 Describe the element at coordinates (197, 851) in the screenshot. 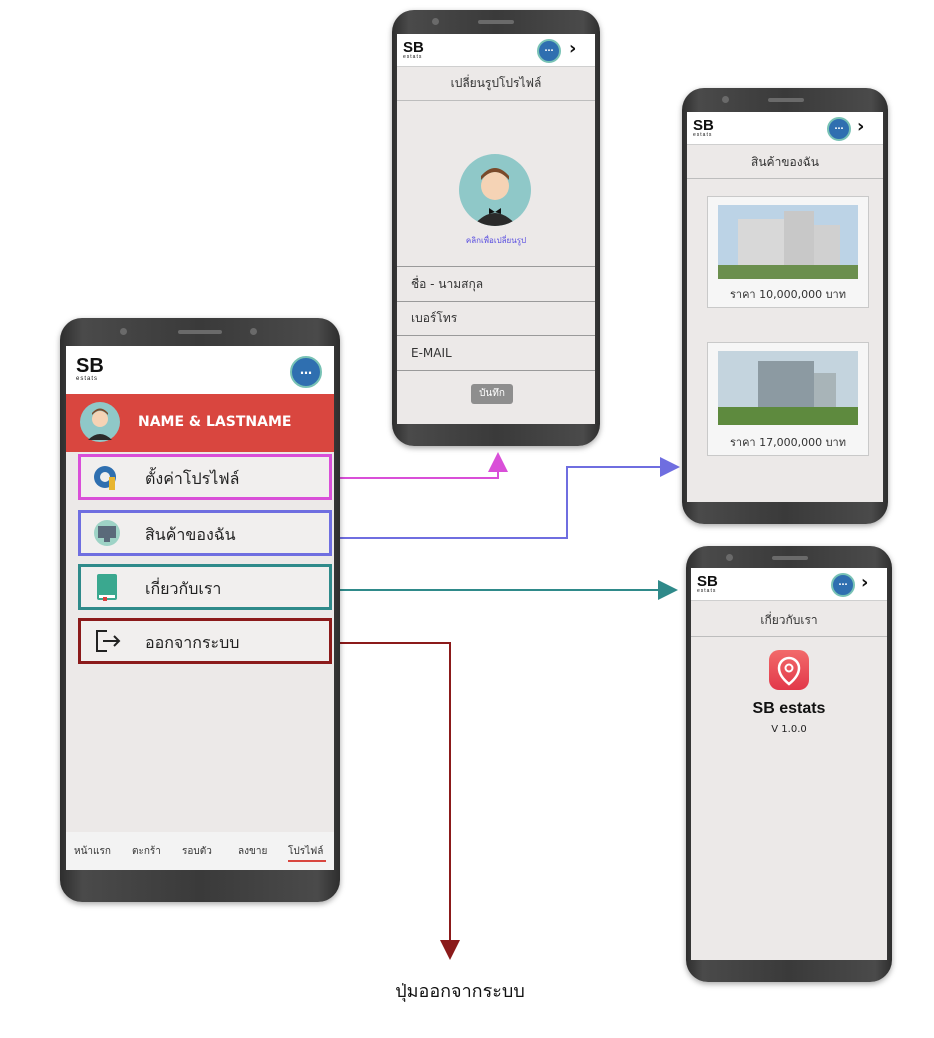

I see `nav-nearby: รอบตัว` at that location.